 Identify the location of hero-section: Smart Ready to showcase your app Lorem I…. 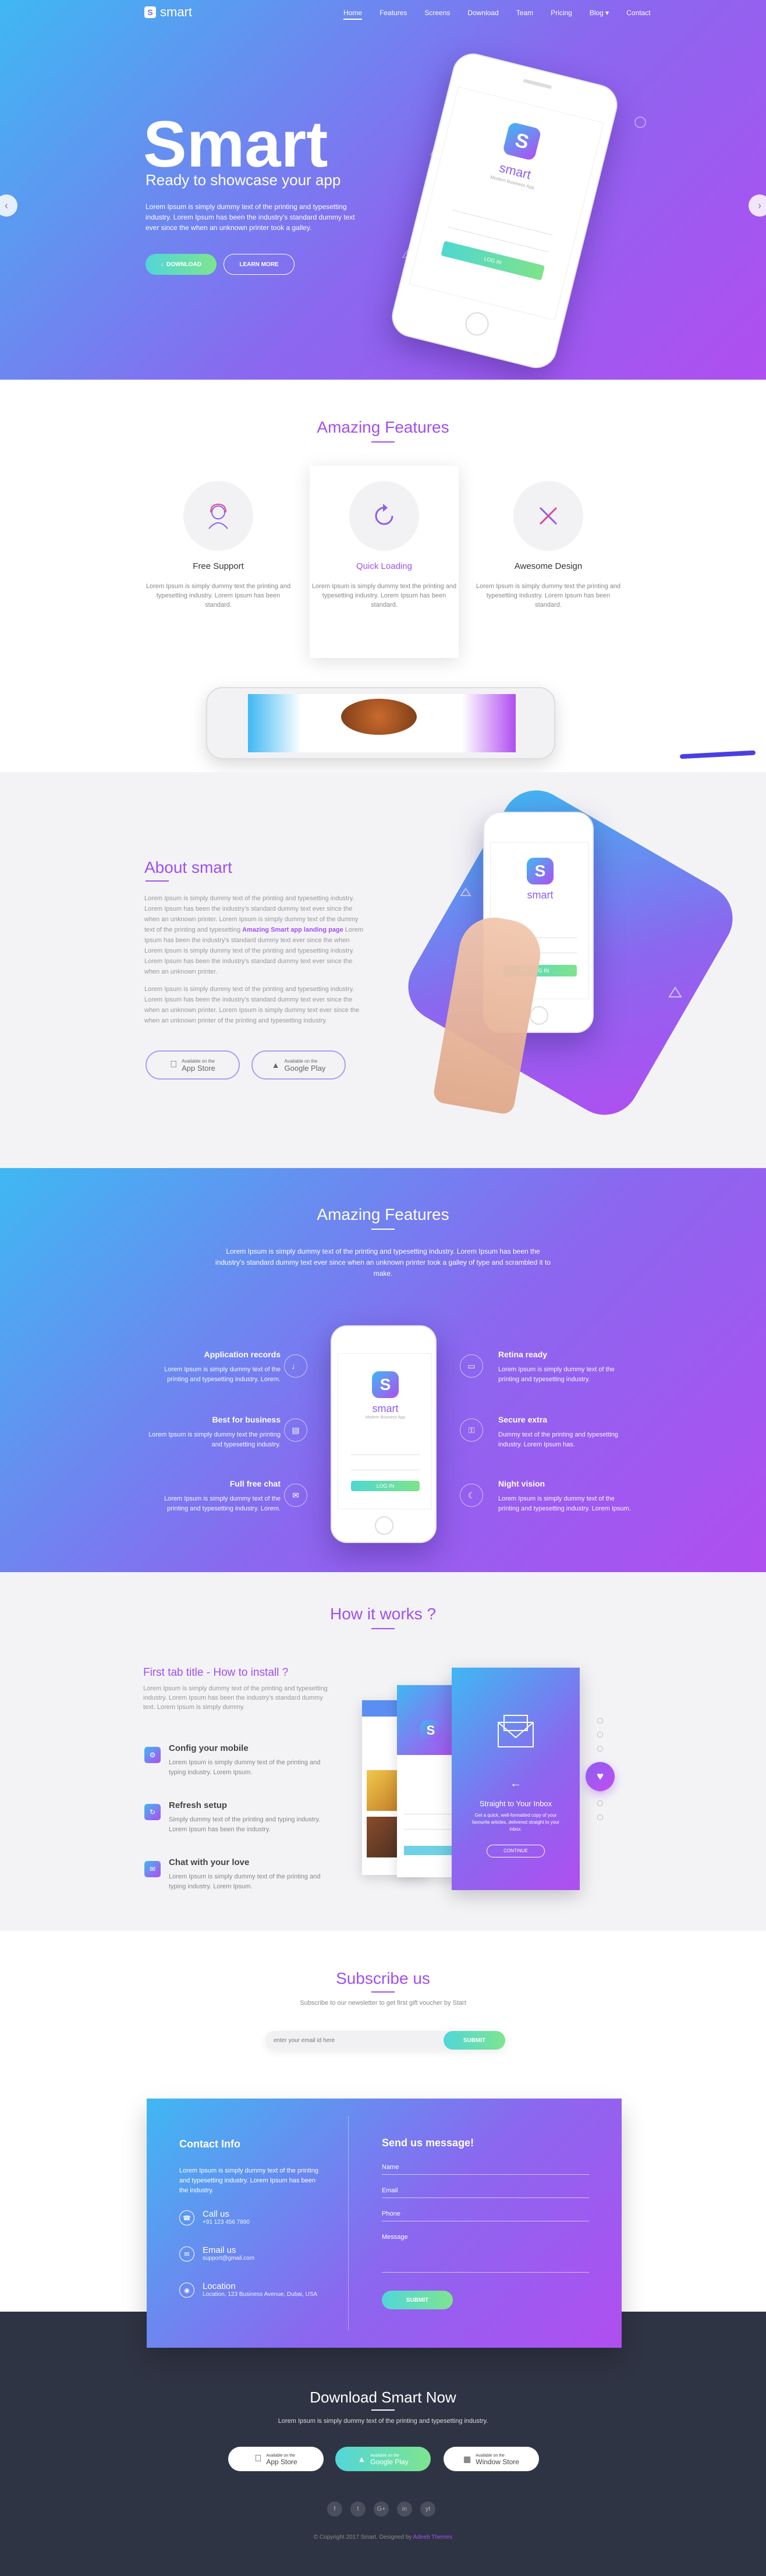
(383, 190).